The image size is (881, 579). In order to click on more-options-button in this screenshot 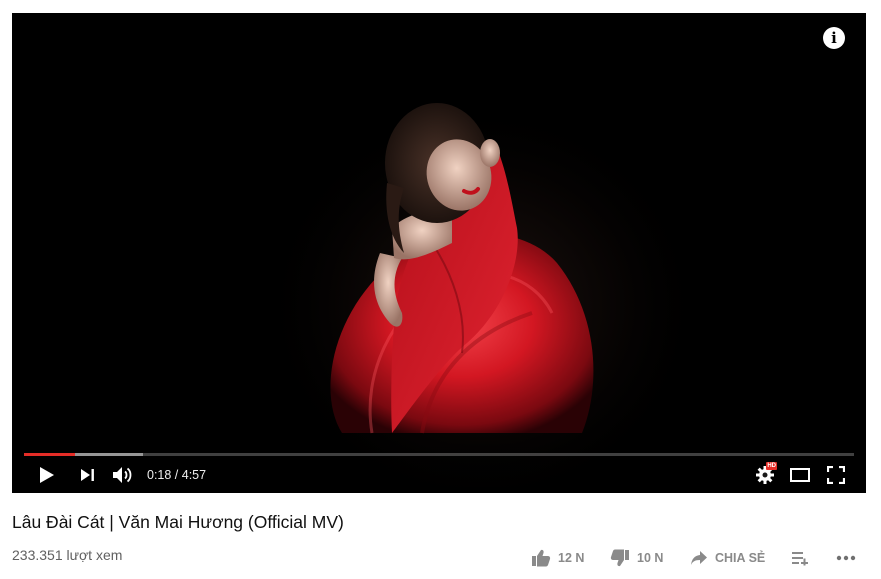, I will do `click(846, 558)`.